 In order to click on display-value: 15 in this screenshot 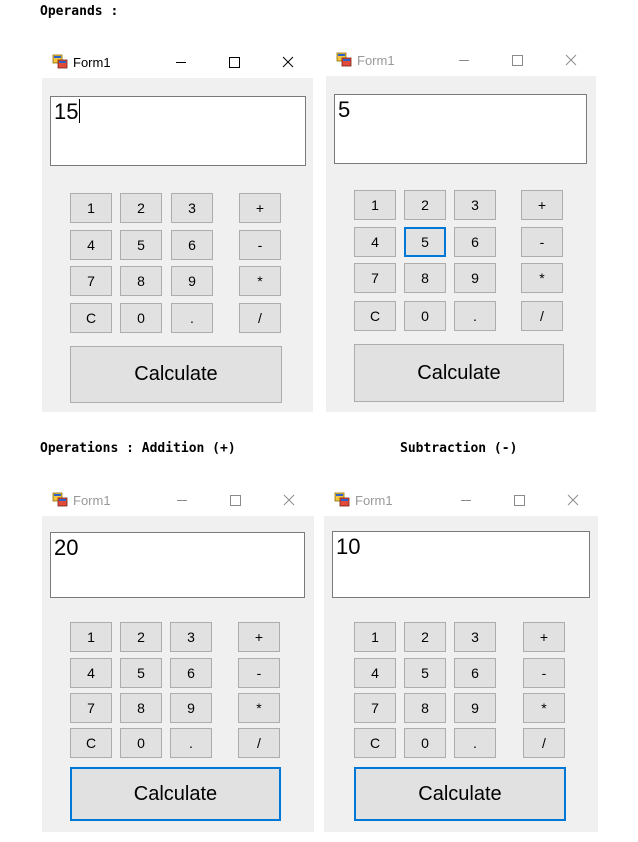, I will do `click(66, 111)`.